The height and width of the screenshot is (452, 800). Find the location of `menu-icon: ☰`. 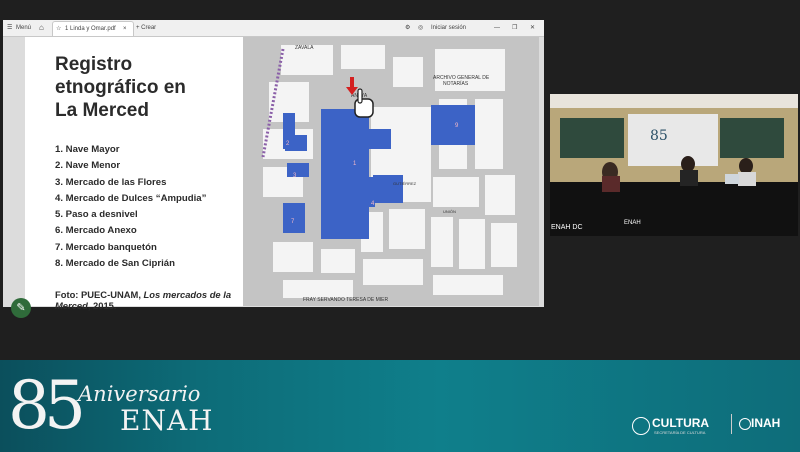

menu-icon: ☰ is located at coordinates (9, 28).